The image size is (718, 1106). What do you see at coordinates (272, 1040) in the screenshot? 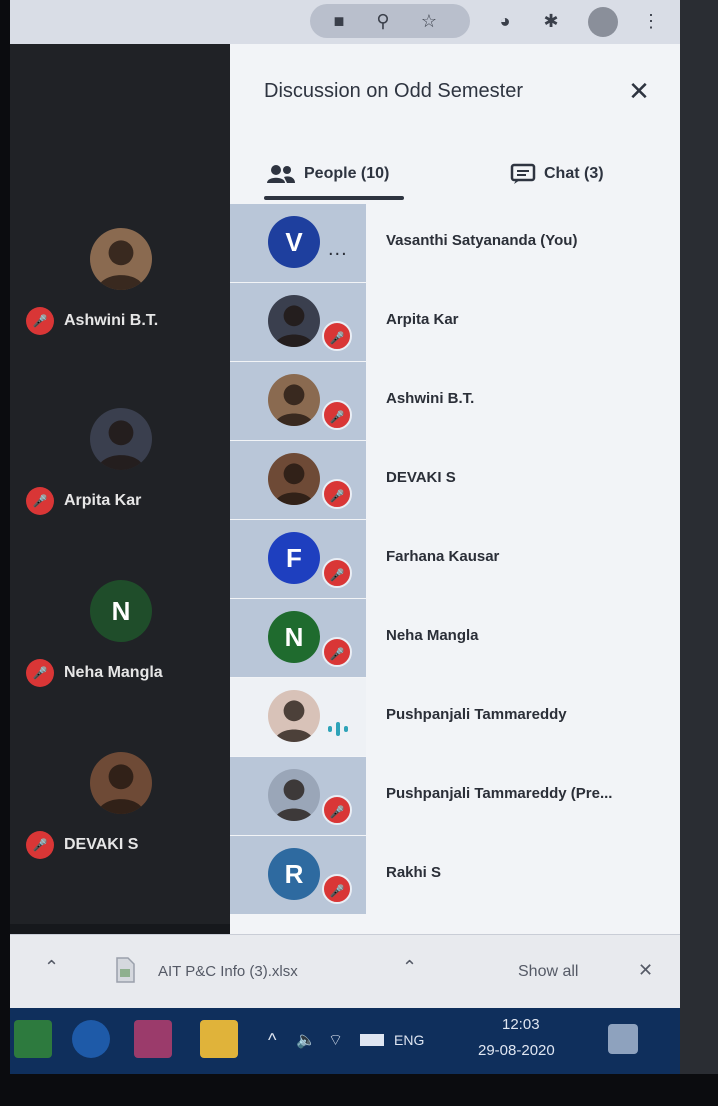
I see `tray-chevron-icon: ^` at bounding box center [272, 1040].